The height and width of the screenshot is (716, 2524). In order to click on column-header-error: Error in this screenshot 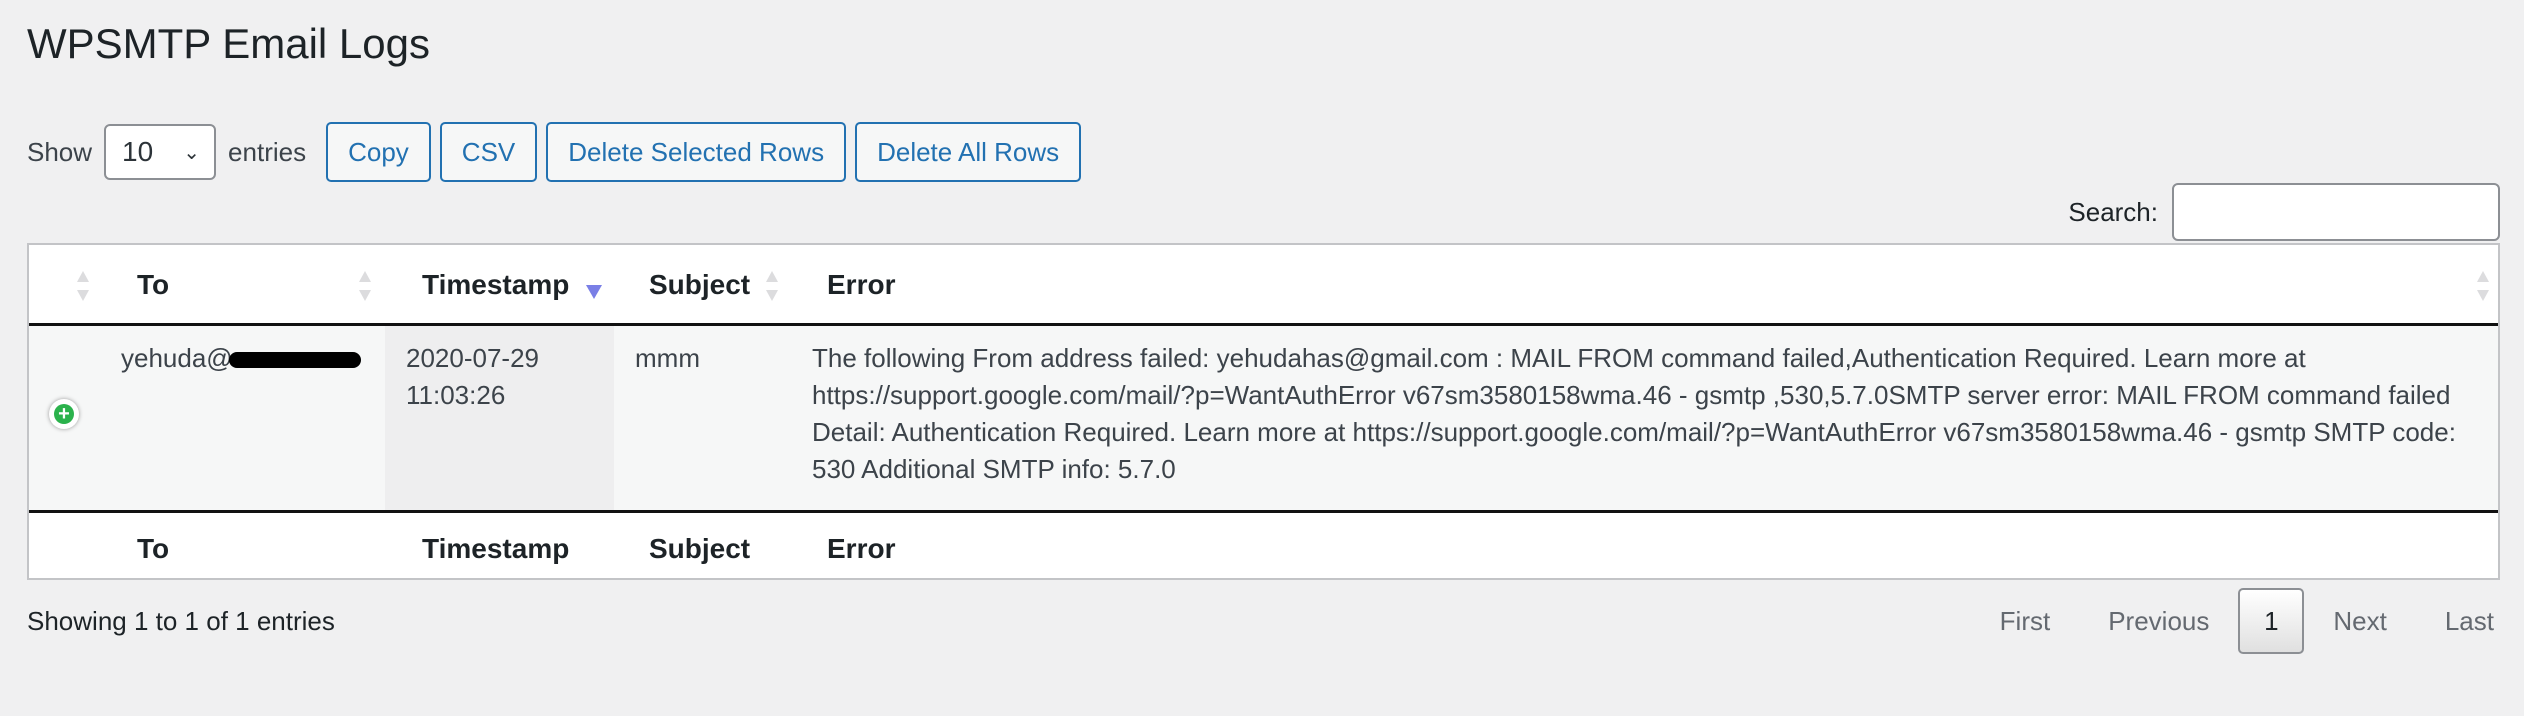, I will do `click(861, 285)`.